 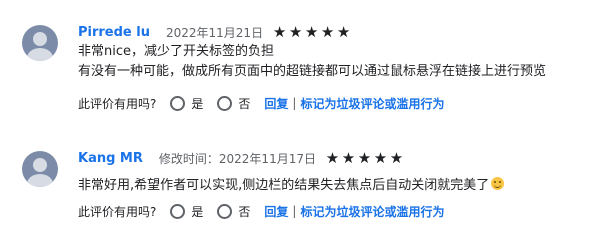 What do you see at coordinates (176, 51) in the screenshot?
I see `review-text-line: 非常nice，减少了开关标签的负担` at bounding box center [176, 51].